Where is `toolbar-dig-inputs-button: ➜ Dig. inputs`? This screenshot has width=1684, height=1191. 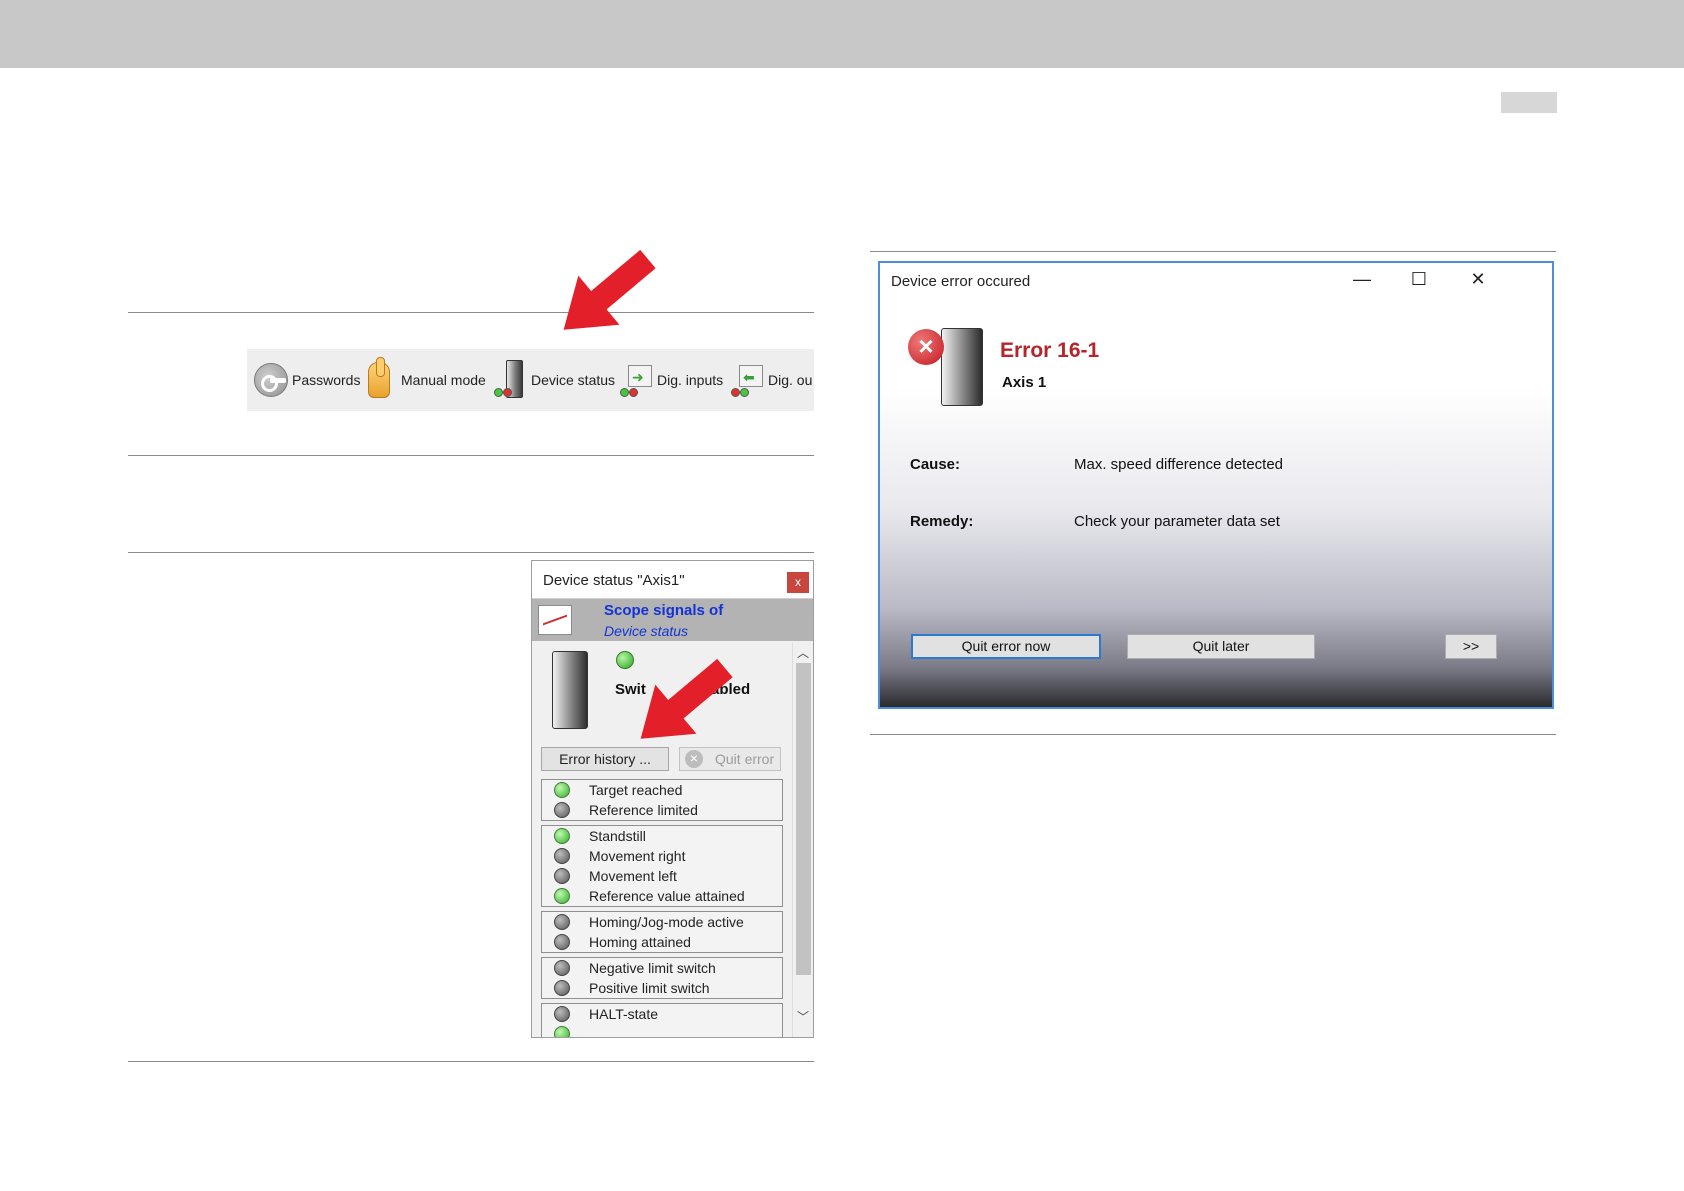
toolbar-dig-inputs-button: ➜ Dig. inputs is located at coordinates (670, 380).